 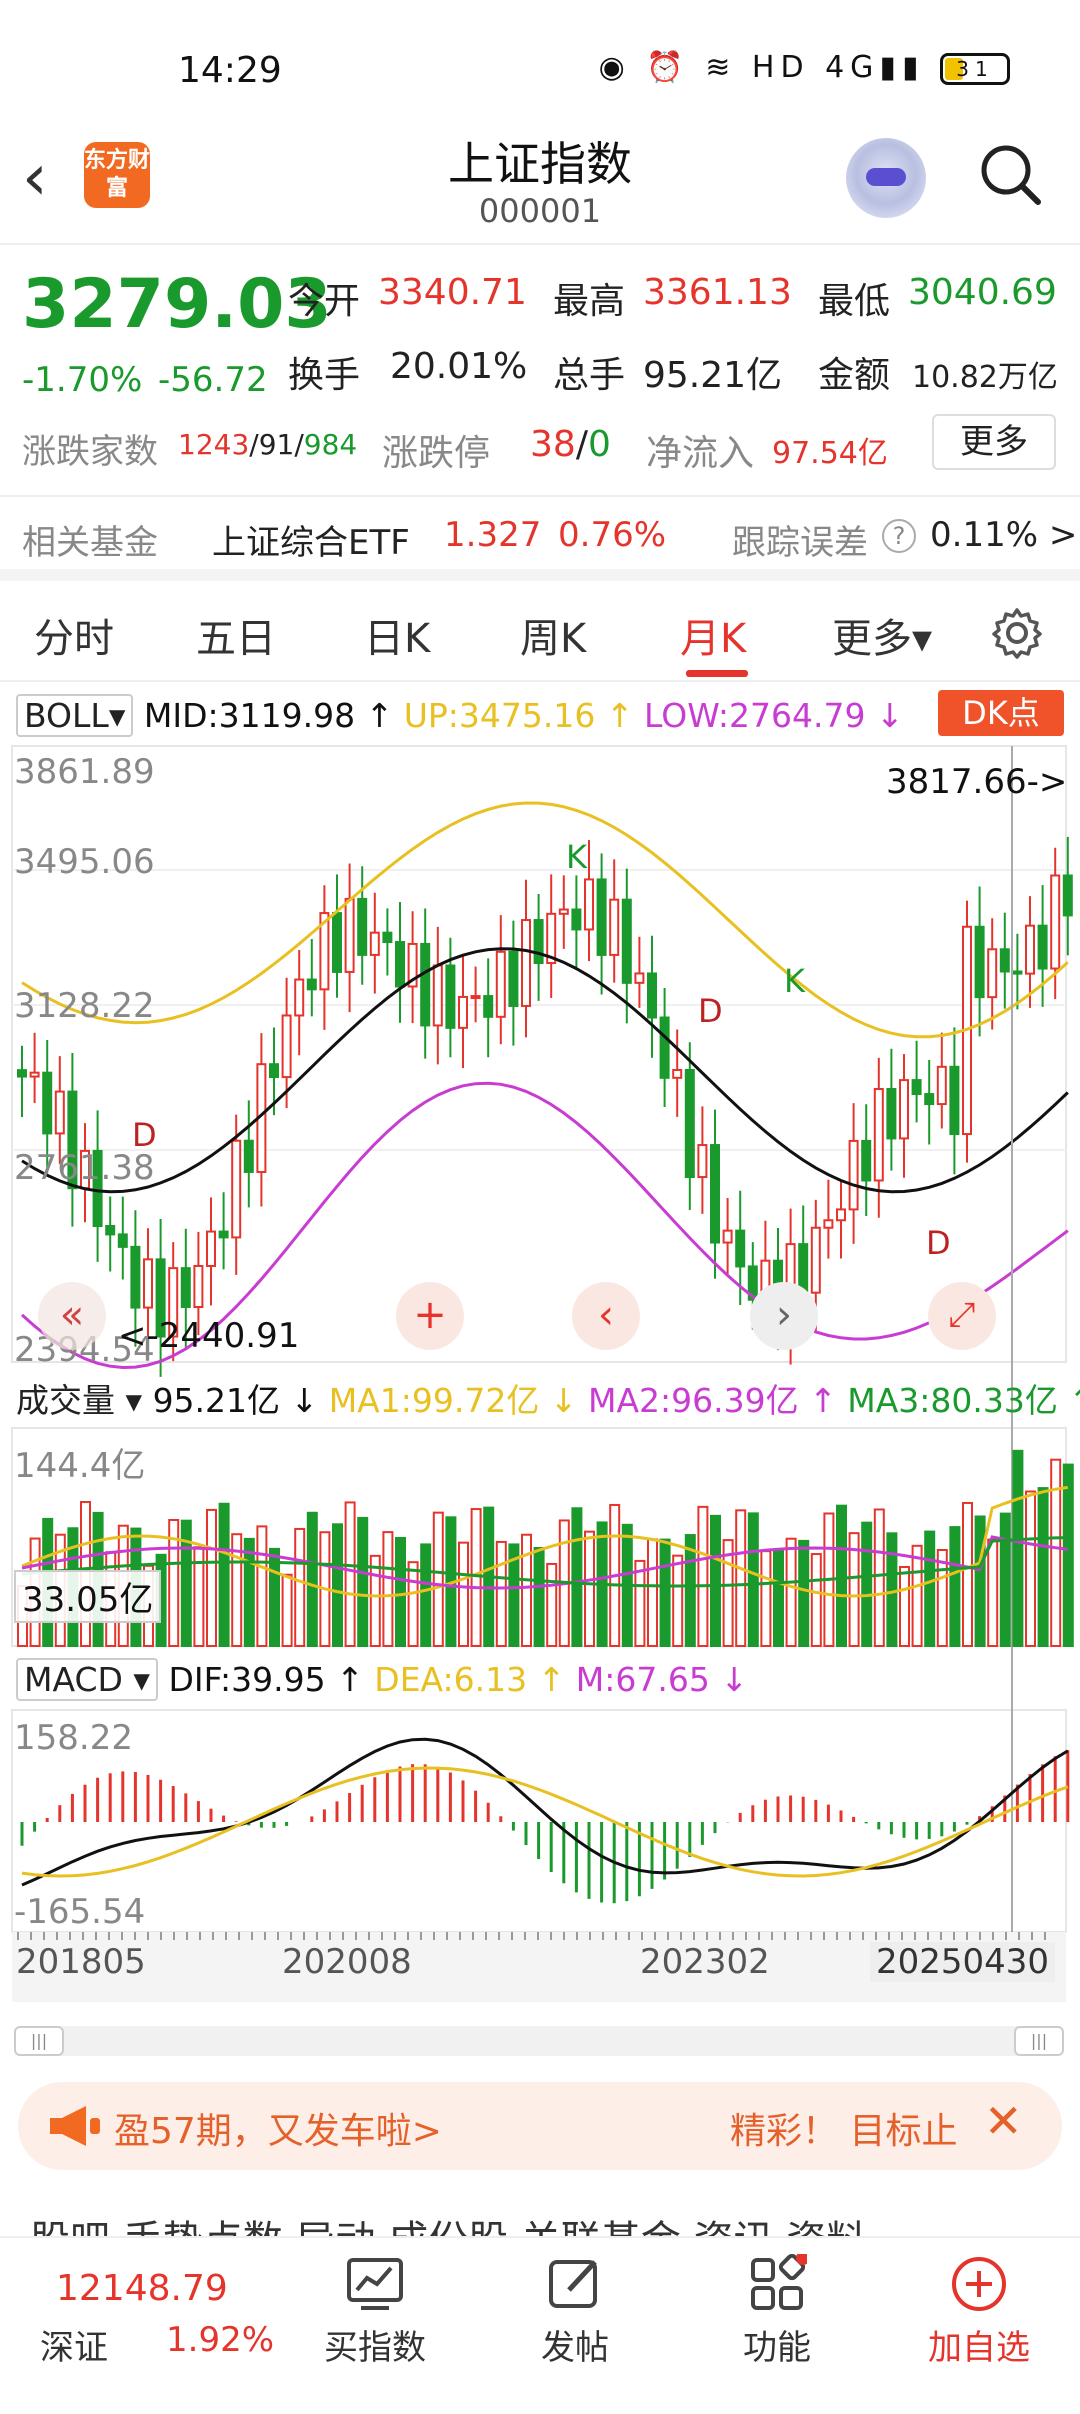 I want to click on x-axis-label: 202302, so click(x=705, y=1962).